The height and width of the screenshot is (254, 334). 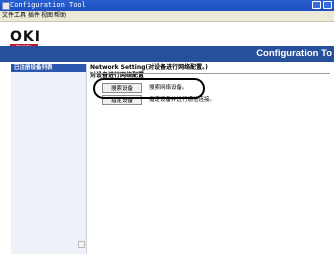 What do you see at coordinates (34, 16) in the screenshot?
I see `menu-plugins: 插件` at bounding box center [34, 16].